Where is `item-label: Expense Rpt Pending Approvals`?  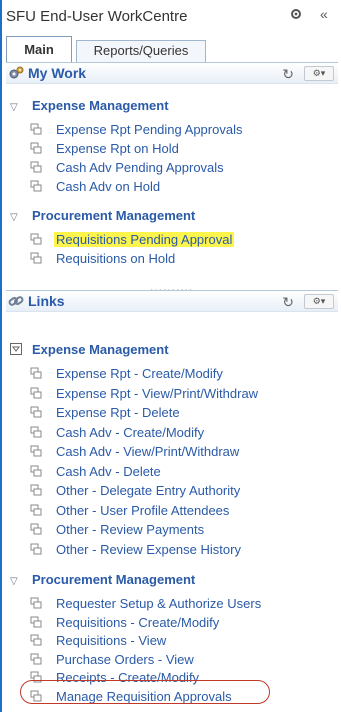
item-label: Expense Rpt Pending Approvals is located at coordinates (149, 129).